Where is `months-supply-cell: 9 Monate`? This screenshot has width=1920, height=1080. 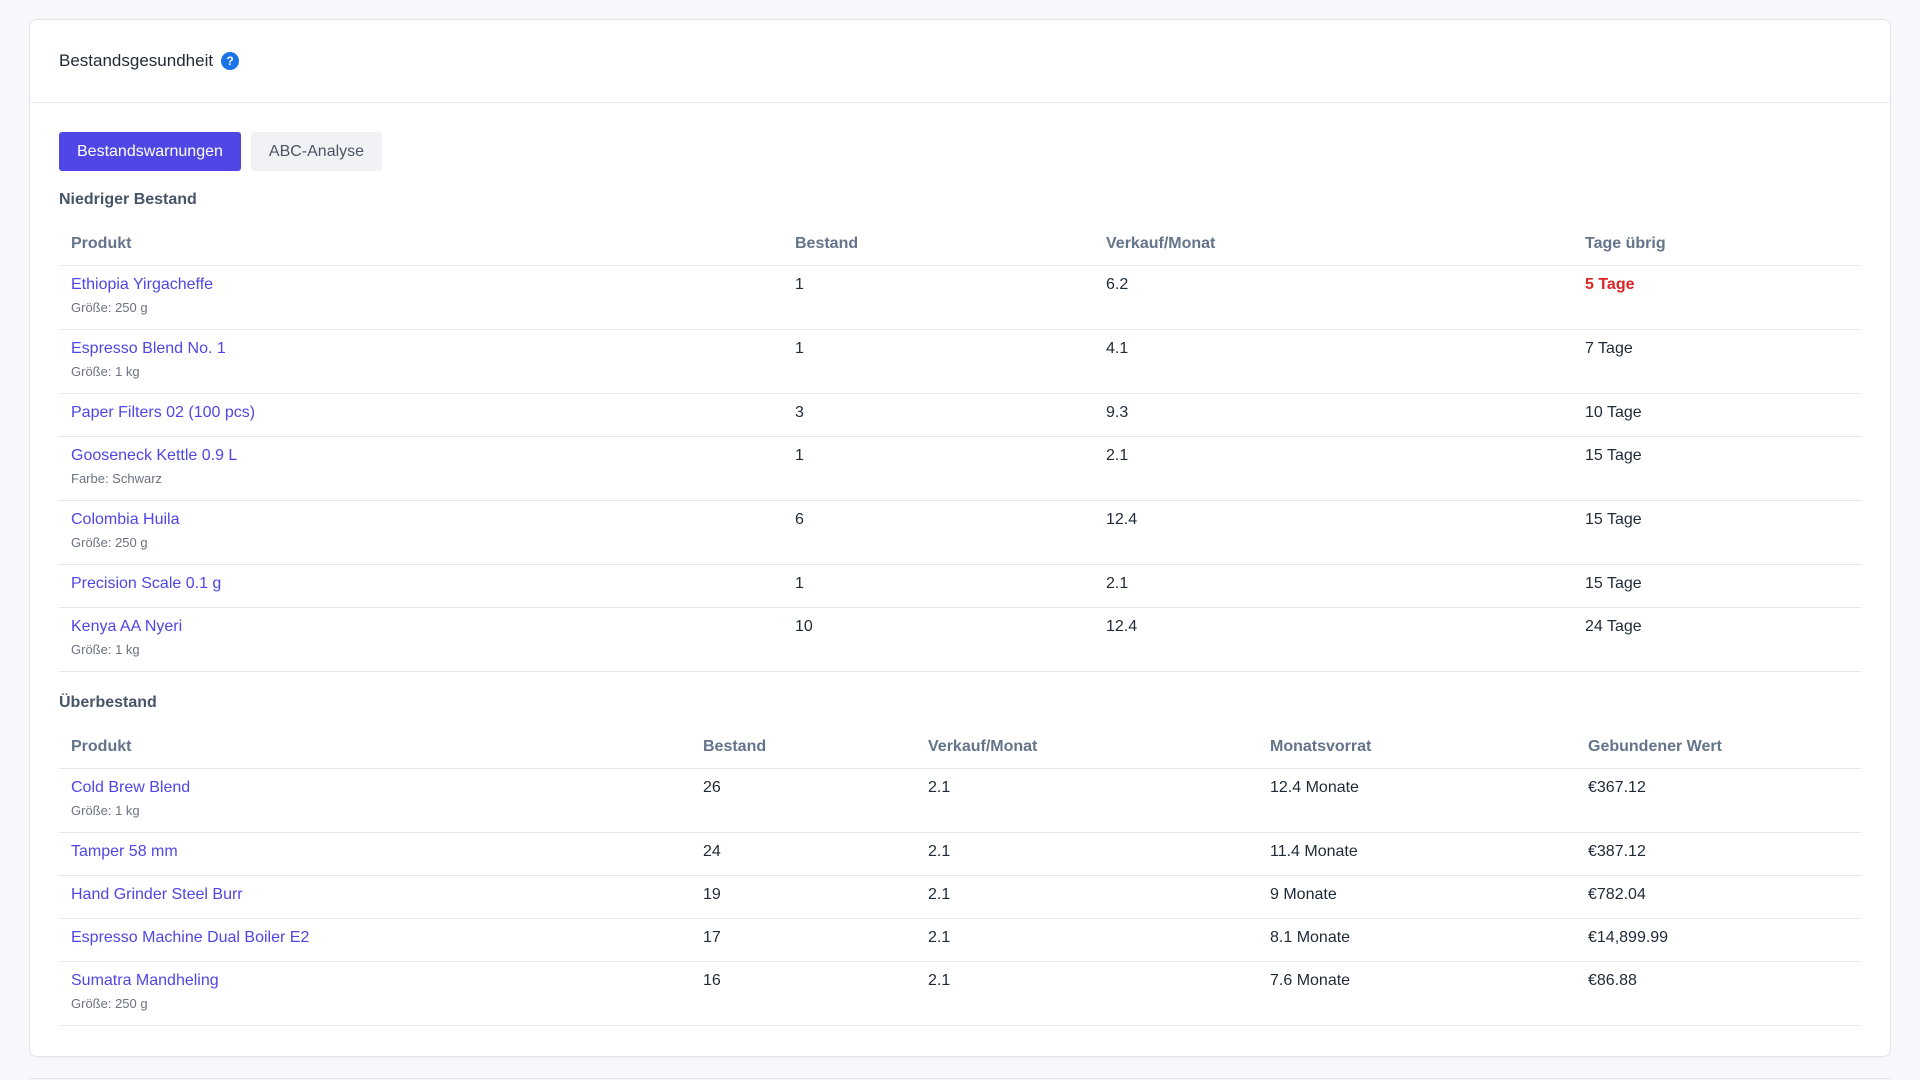
months-supply-cell: 9 Monate is located at coordinates (1417, 897).